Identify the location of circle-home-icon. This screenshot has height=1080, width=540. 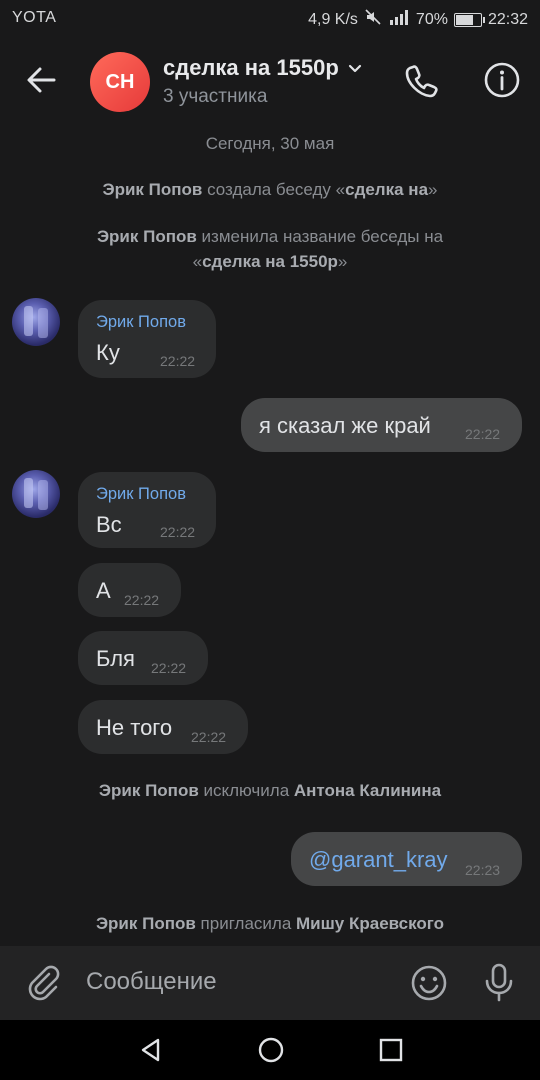
(271, 1050).